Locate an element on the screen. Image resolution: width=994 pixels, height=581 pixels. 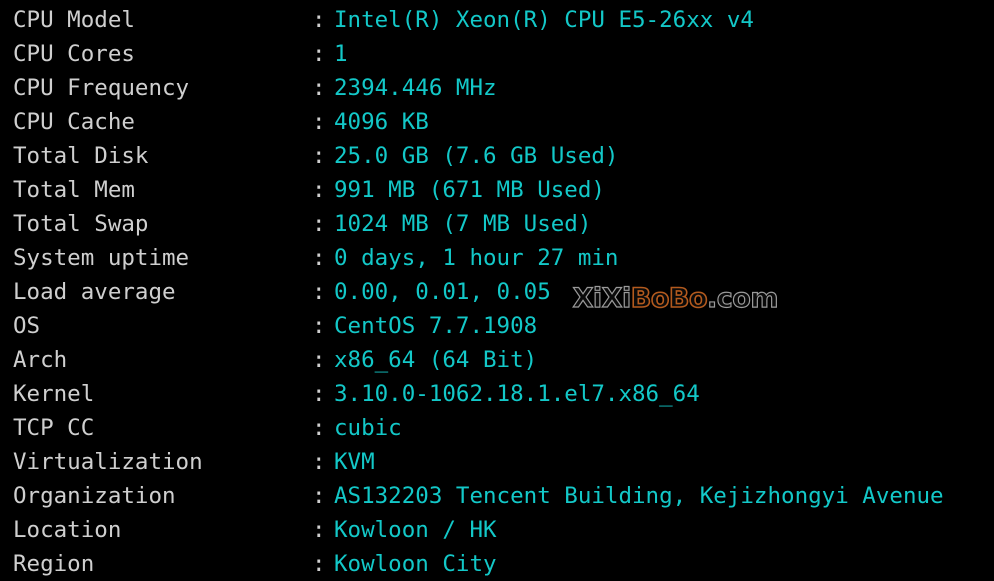
info-row-label: CPU Cores is located at coordinates (74, 54).